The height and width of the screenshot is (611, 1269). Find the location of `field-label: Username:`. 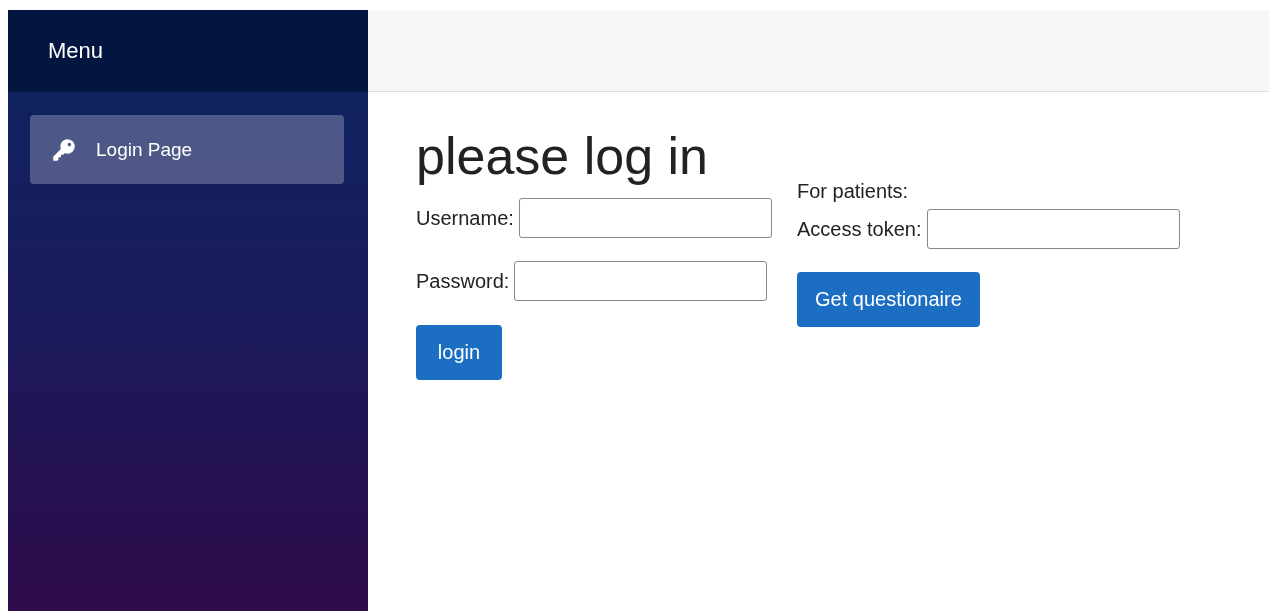

field-label: Username: is located at coordinates (465, 218).